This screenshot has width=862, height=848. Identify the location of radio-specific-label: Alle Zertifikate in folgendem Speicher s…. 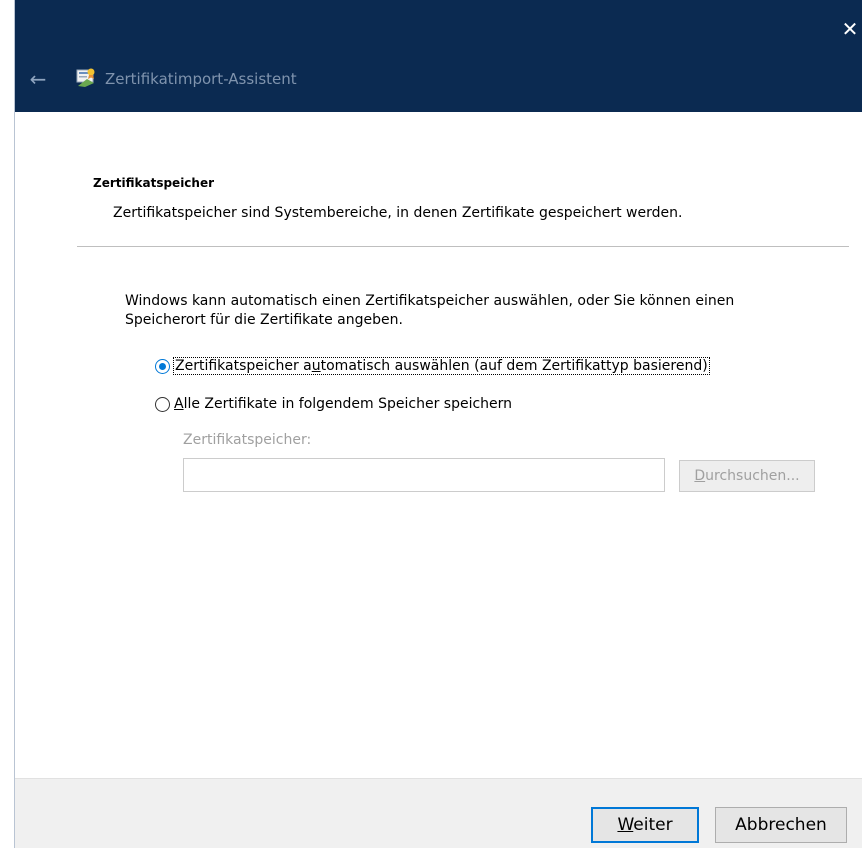
(343, 404).